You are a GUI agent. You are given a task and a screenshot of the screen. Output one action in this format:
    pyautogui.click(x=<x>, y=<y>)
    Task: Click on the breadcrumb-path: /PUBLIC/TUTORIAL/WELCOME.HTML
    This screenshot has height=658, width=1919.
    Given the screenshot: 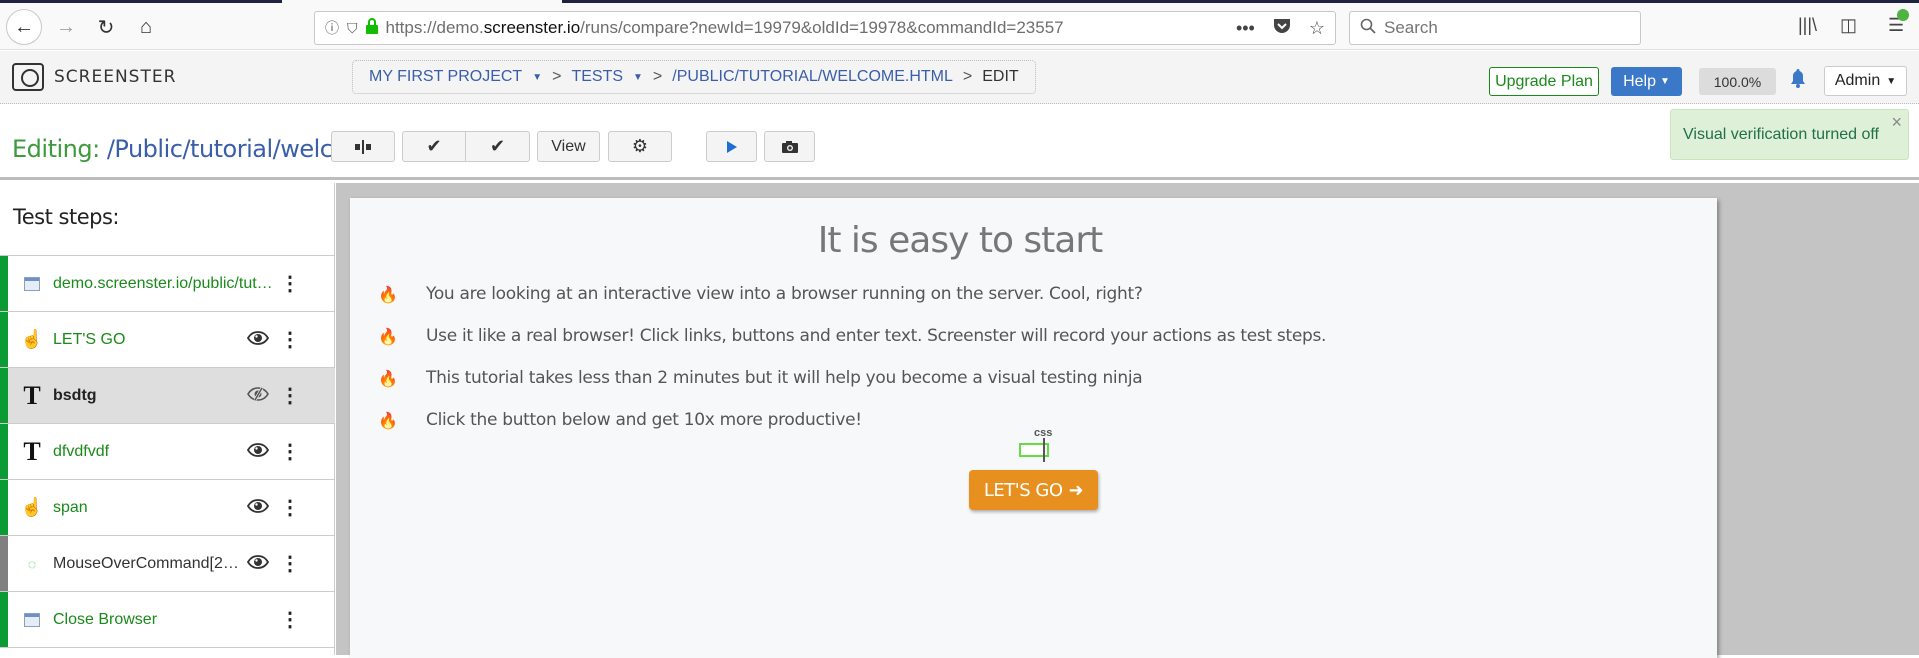 What is the action you would take?
    pyautogui.click(x=812, y=77)
    